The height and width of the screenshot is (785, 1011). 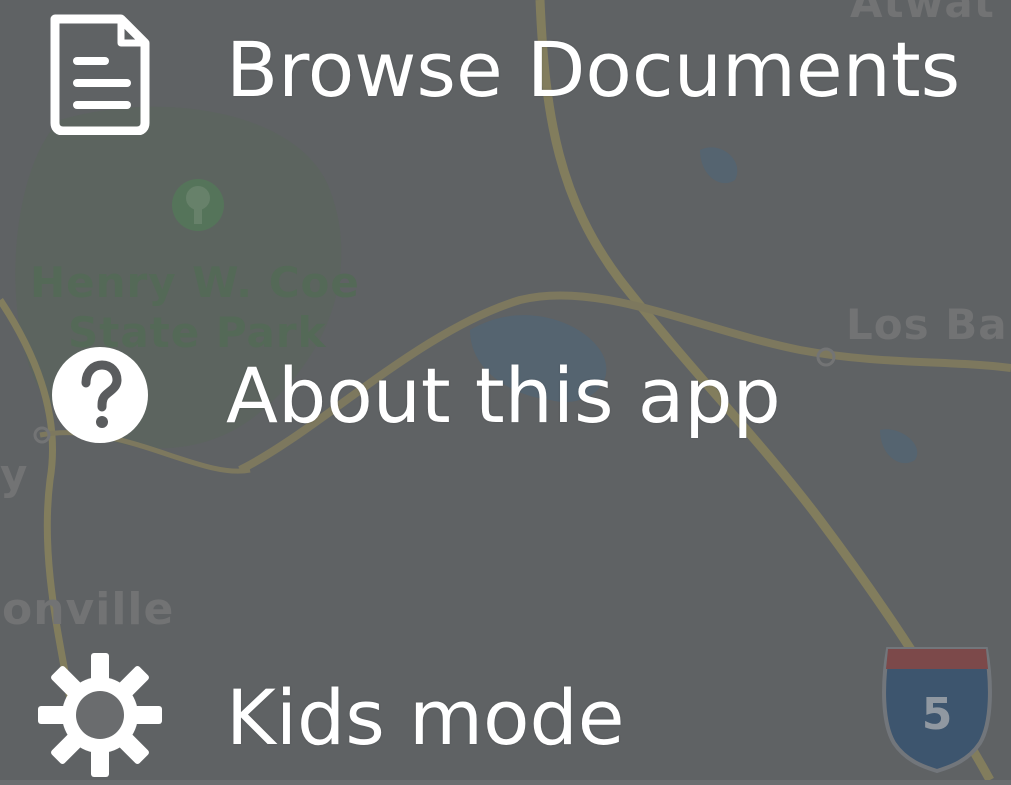 I want to click on help-icon, so click(x=100, y=395).